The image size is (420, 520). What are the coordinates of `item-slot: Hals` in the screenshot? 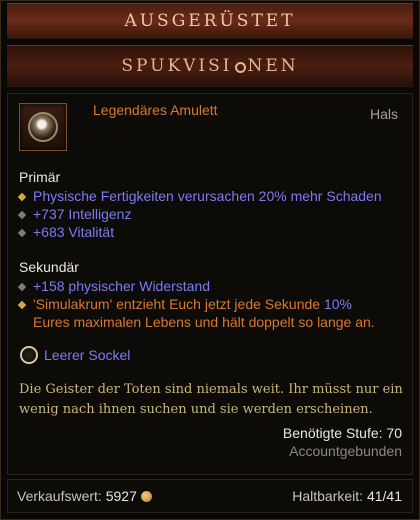 It's located at (383, 114).